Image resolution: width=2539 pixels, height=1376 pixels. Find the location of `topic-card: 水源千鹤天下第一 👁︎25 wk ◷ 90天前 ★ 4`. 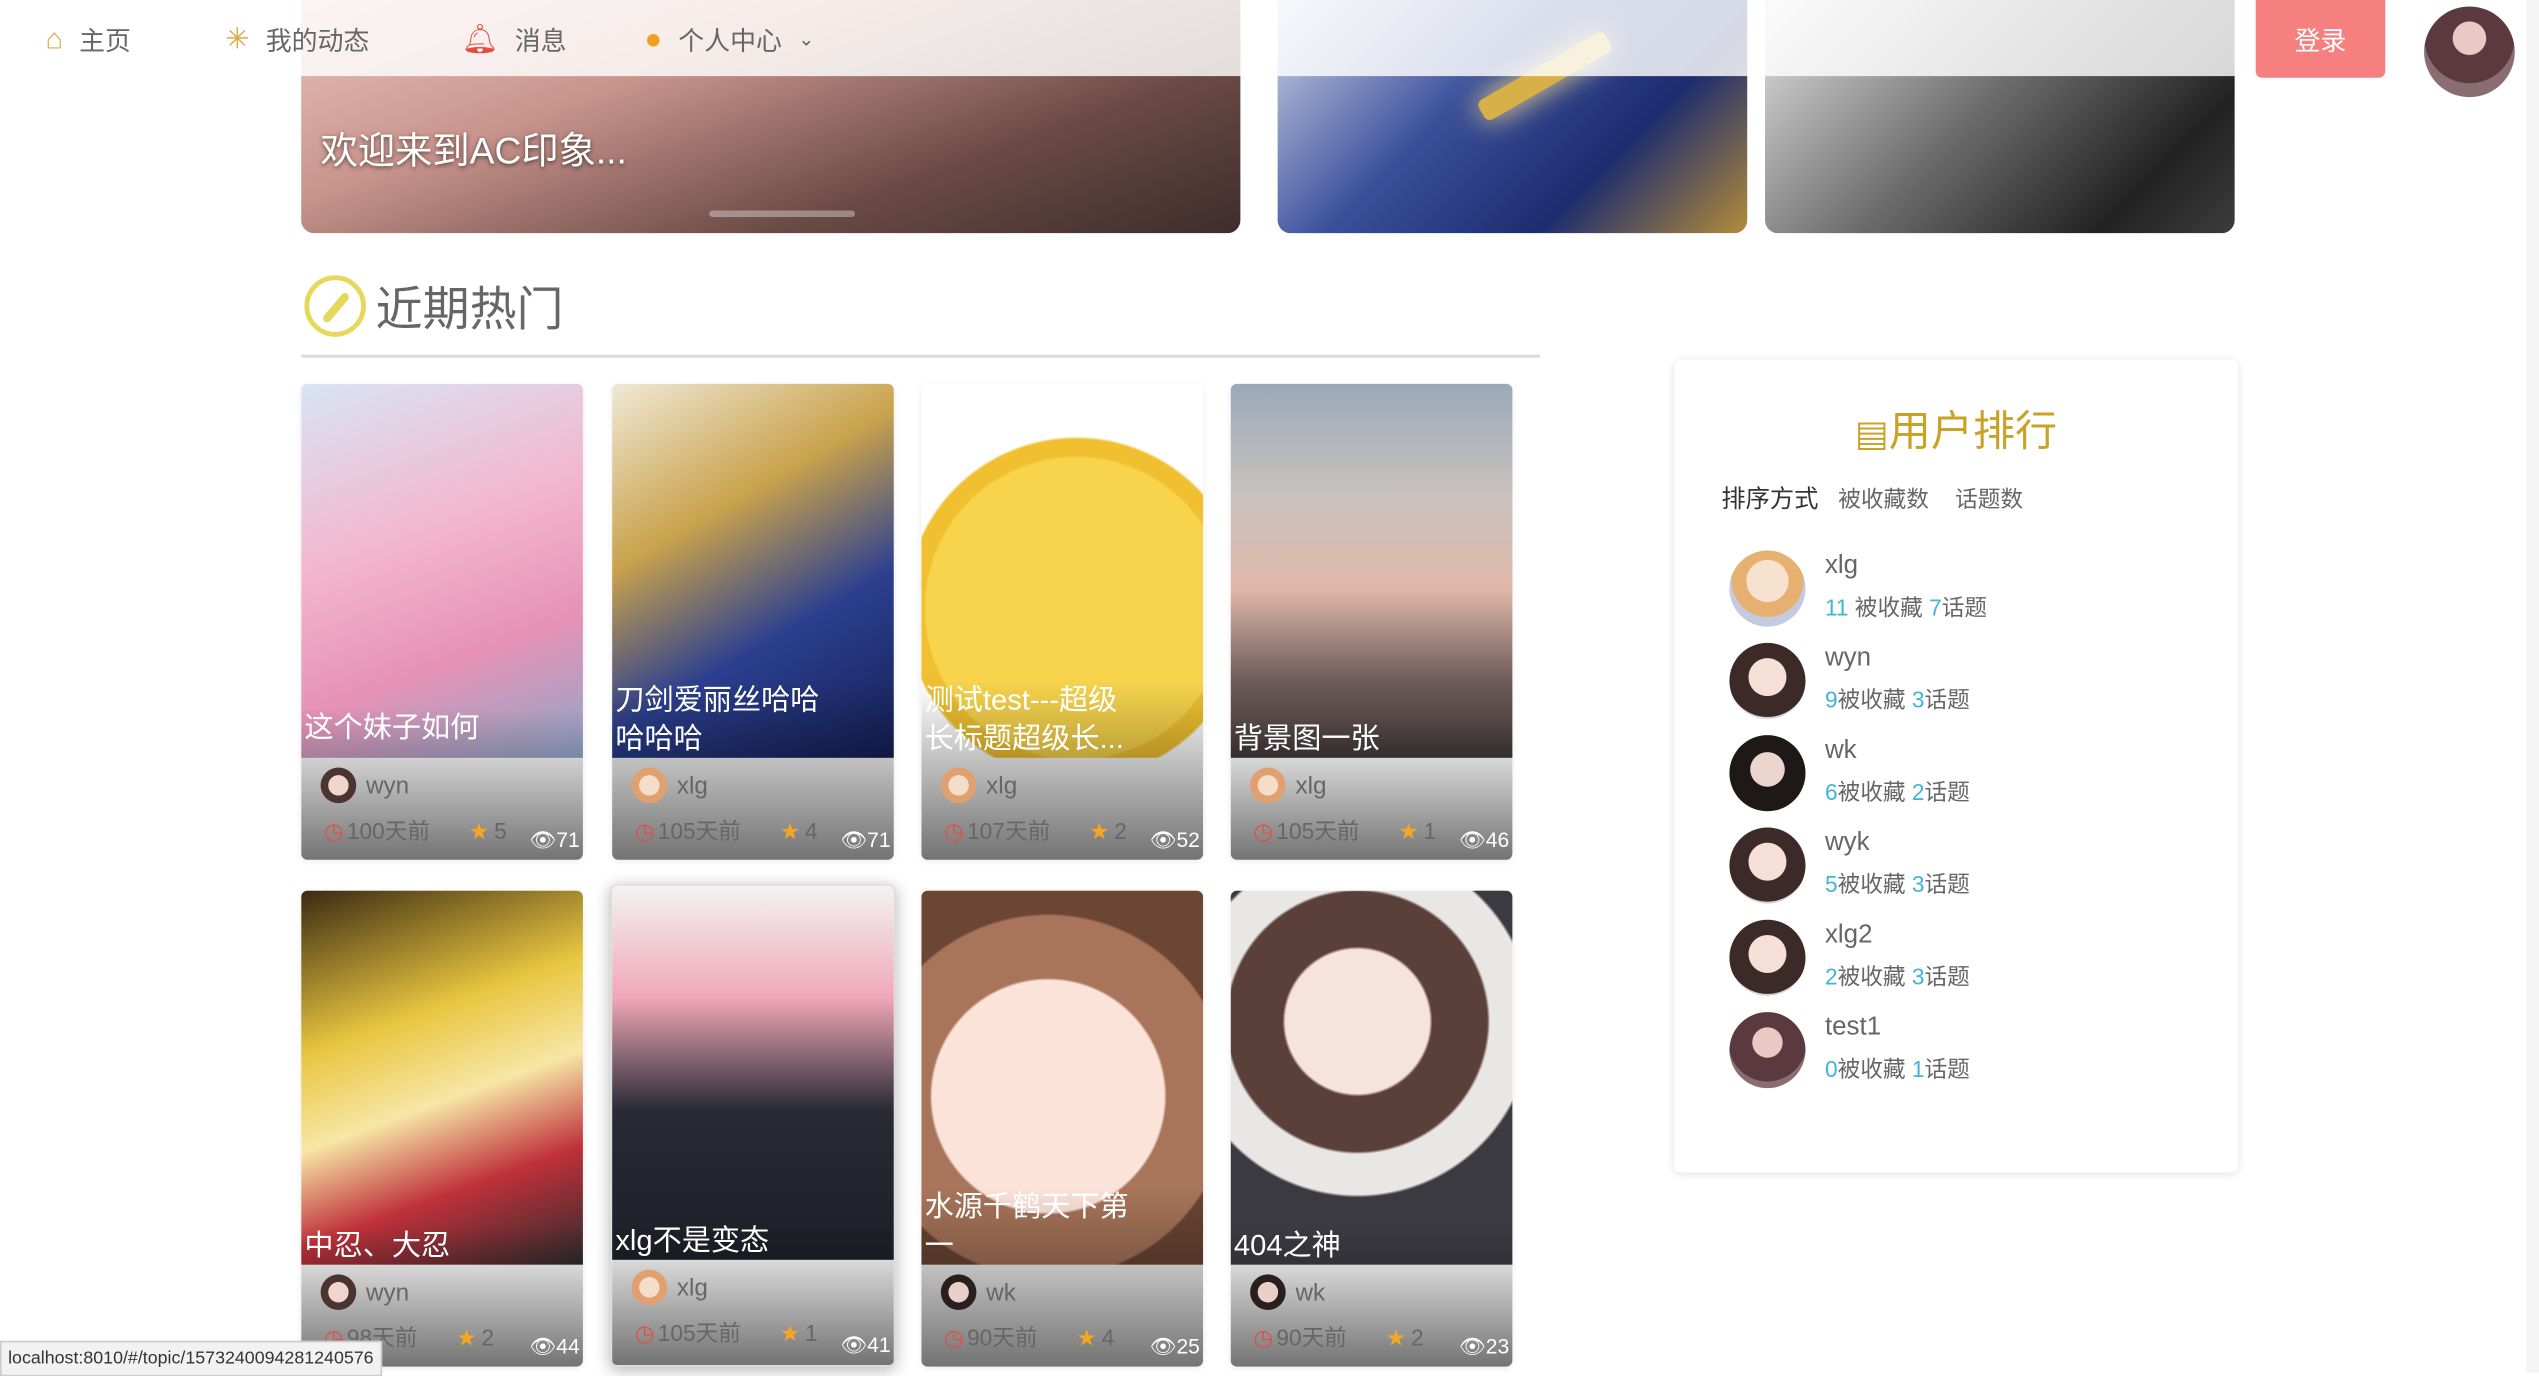

topic-card: 水源千鹤天下第一 👁︎25 wk ◷ 90天前 ★ 4 is located at coordinates (1062, 1128).